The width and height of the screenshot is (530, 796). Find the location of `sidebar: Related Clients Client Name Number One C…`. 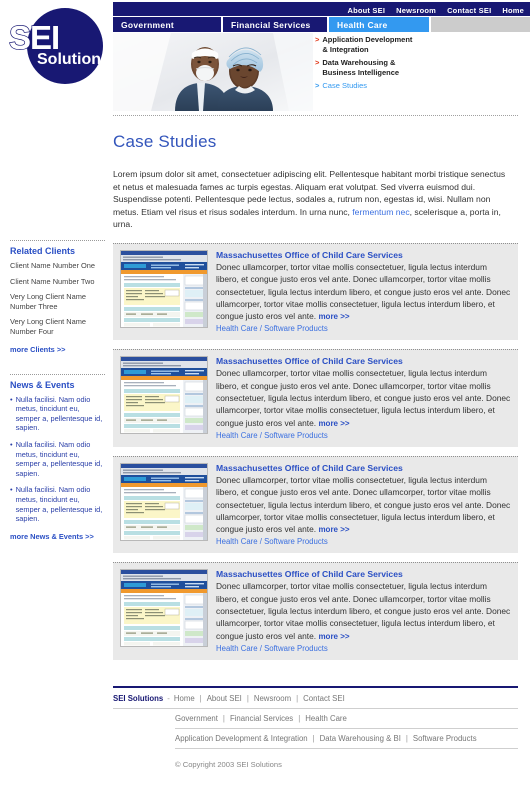

sidebar: Related Clients Client Name Number One C… is located at coordinates (57, 397).